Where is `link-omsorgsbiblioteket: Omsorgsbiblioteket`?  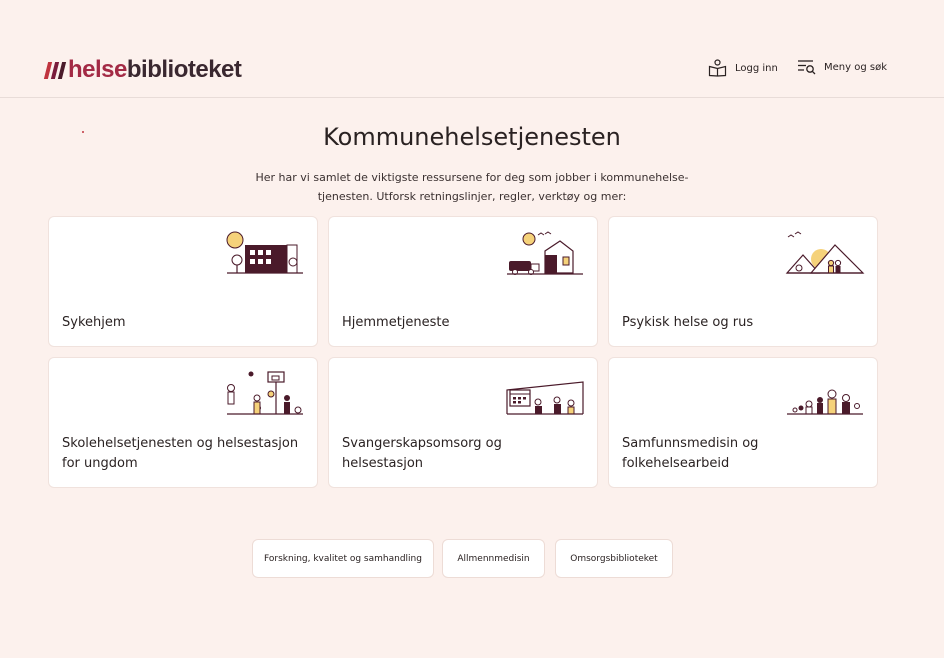 link-omsorgsbiblioteket: Omsorgsbiblioteket is located at coordinates (614, 558).